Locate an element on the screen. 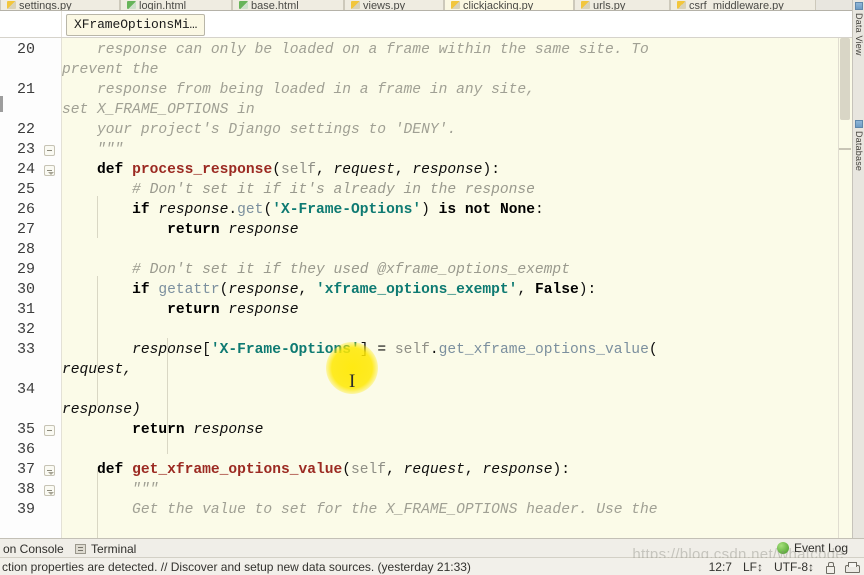 The image size is (864, 575). editor-tab-clickjacking-py: clickjacking.py is located at coordinates (509, 5).